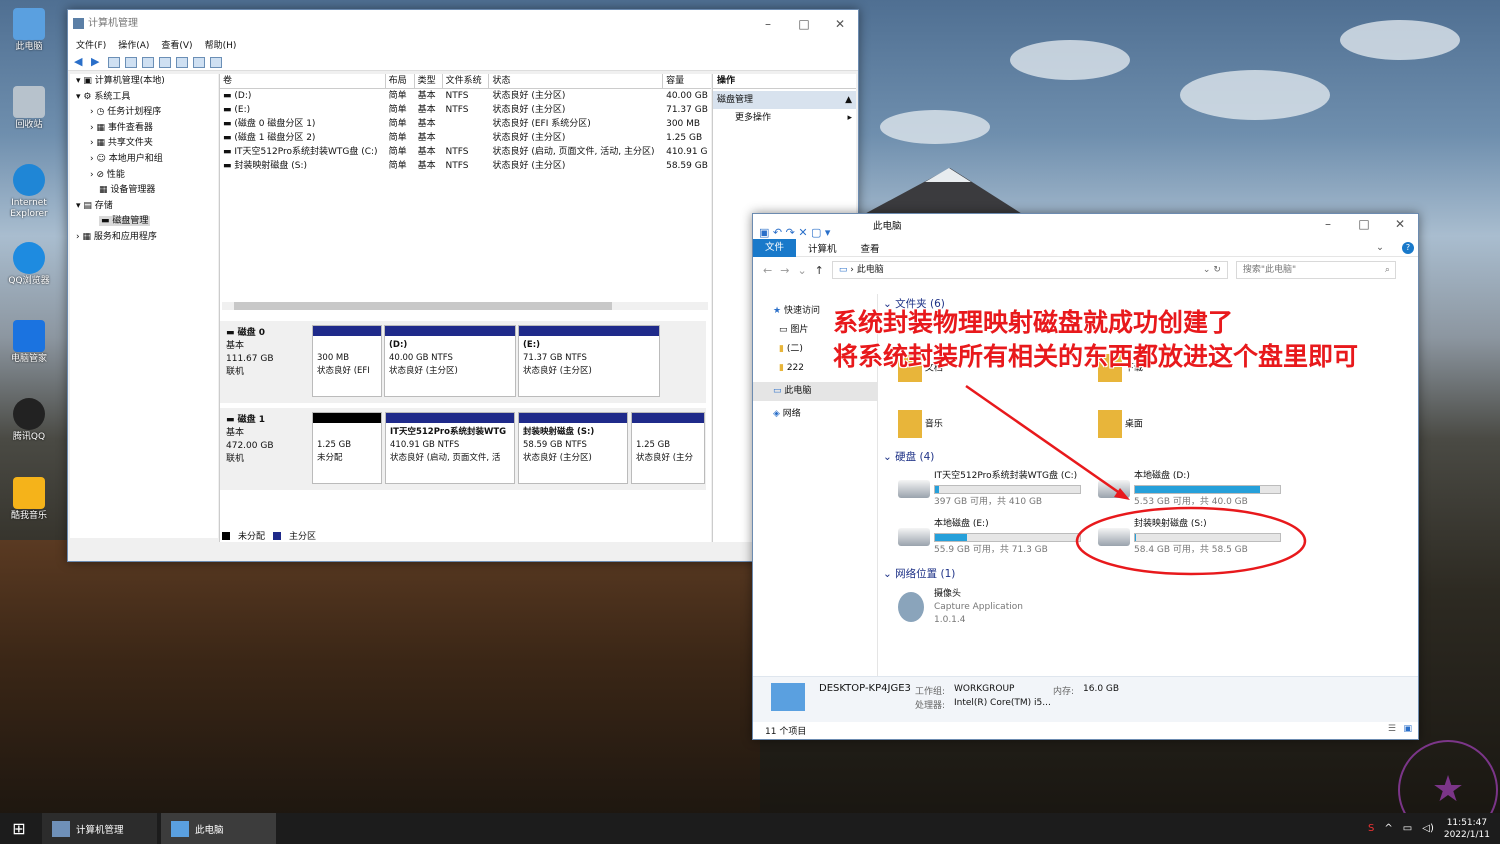 The width and height of the screenshot is (1500, 844). What do you see at coordinates (1407, 828) in the screenshot?
I see `network-tray-icon: ▭` at bounding box center [1407, 828].